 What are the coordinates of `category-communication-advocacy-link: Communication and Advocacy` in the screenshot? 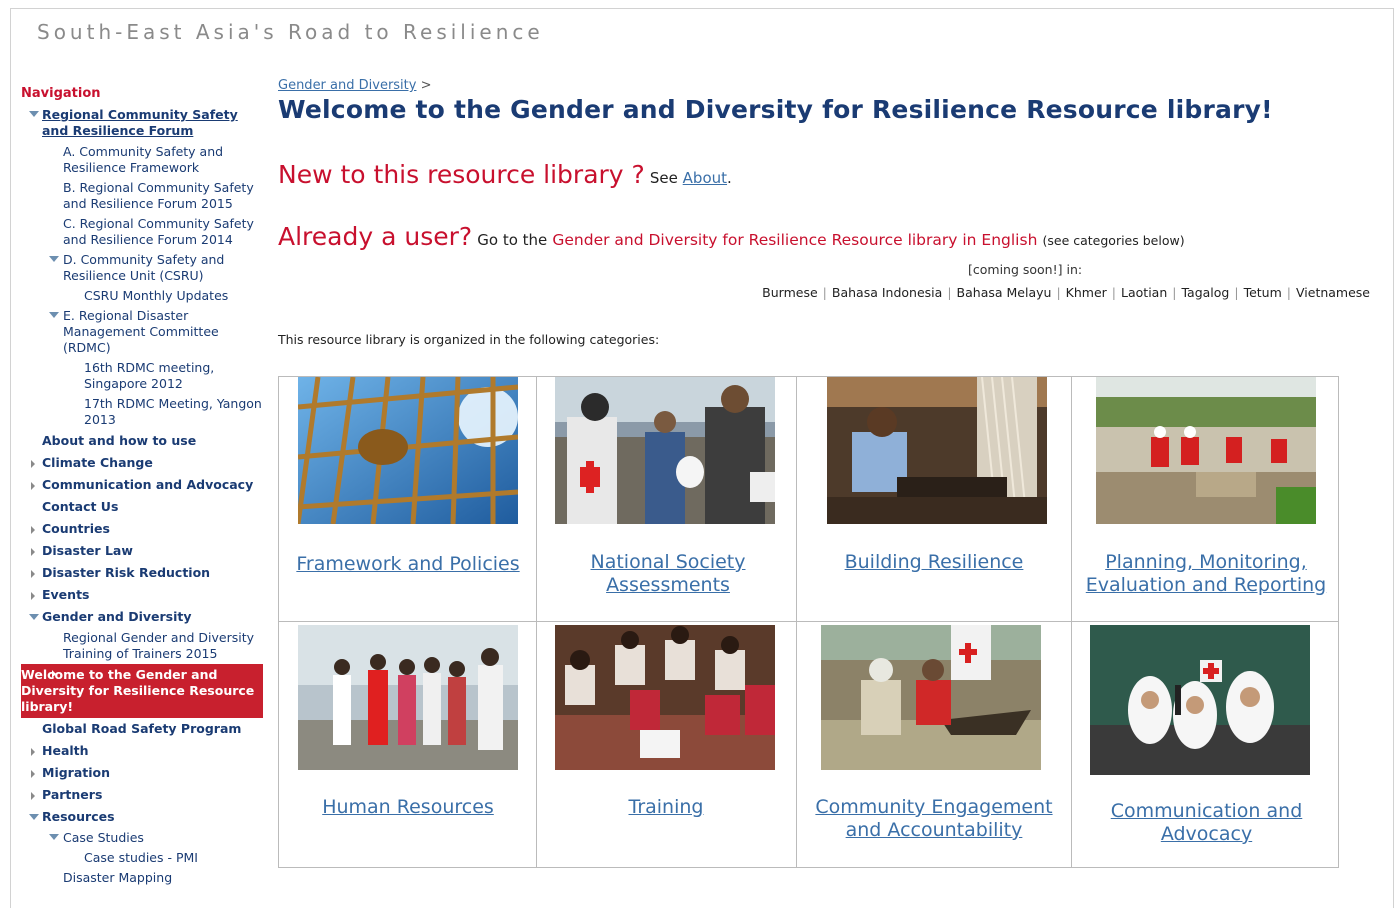 It's located at (1206, 823).